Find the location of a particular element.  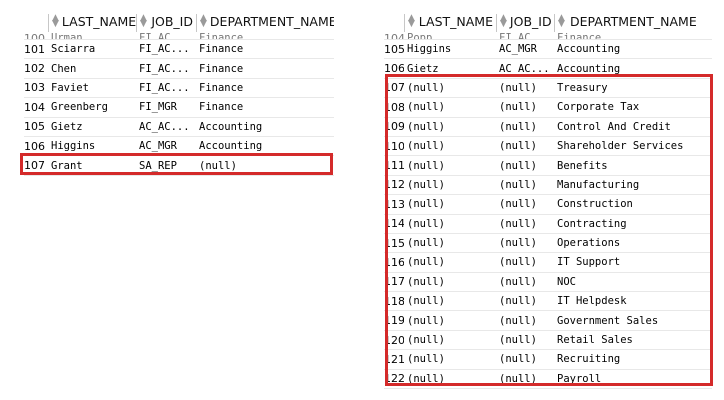

cell-department-name: Construction is located at coordinates (633, 204).